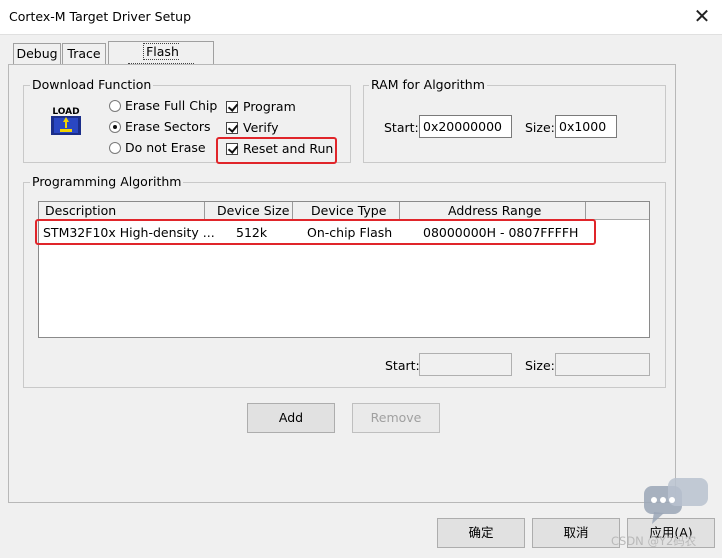 The image size is (722, 558). Describe the element at coordinates (291, 418) in the screenshot. I see `add-button: Add` at that location.